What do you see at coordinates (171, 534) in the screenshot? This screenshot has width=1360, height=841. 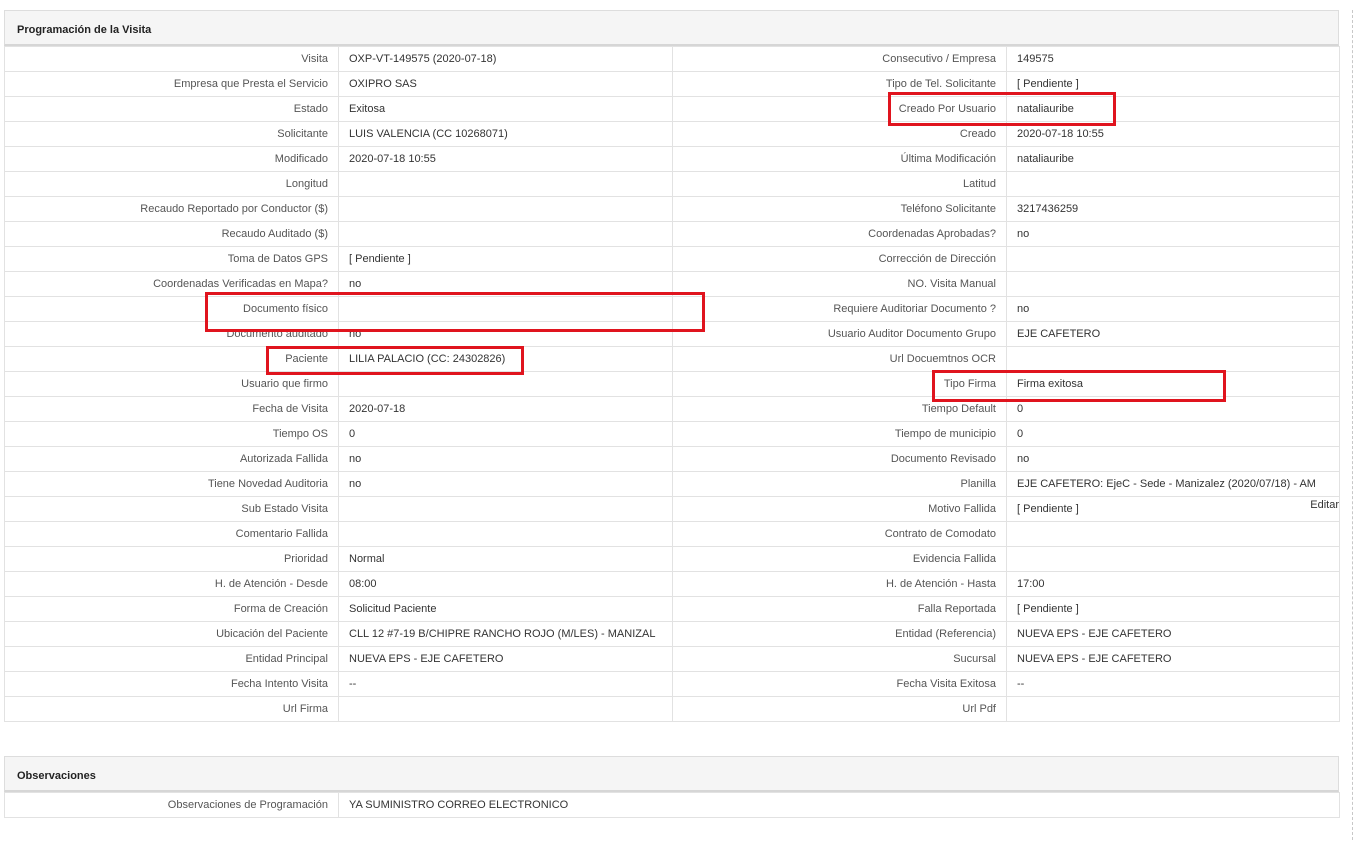 I see `field-label: Comentario Fallida` at bounding box center [171, 534].